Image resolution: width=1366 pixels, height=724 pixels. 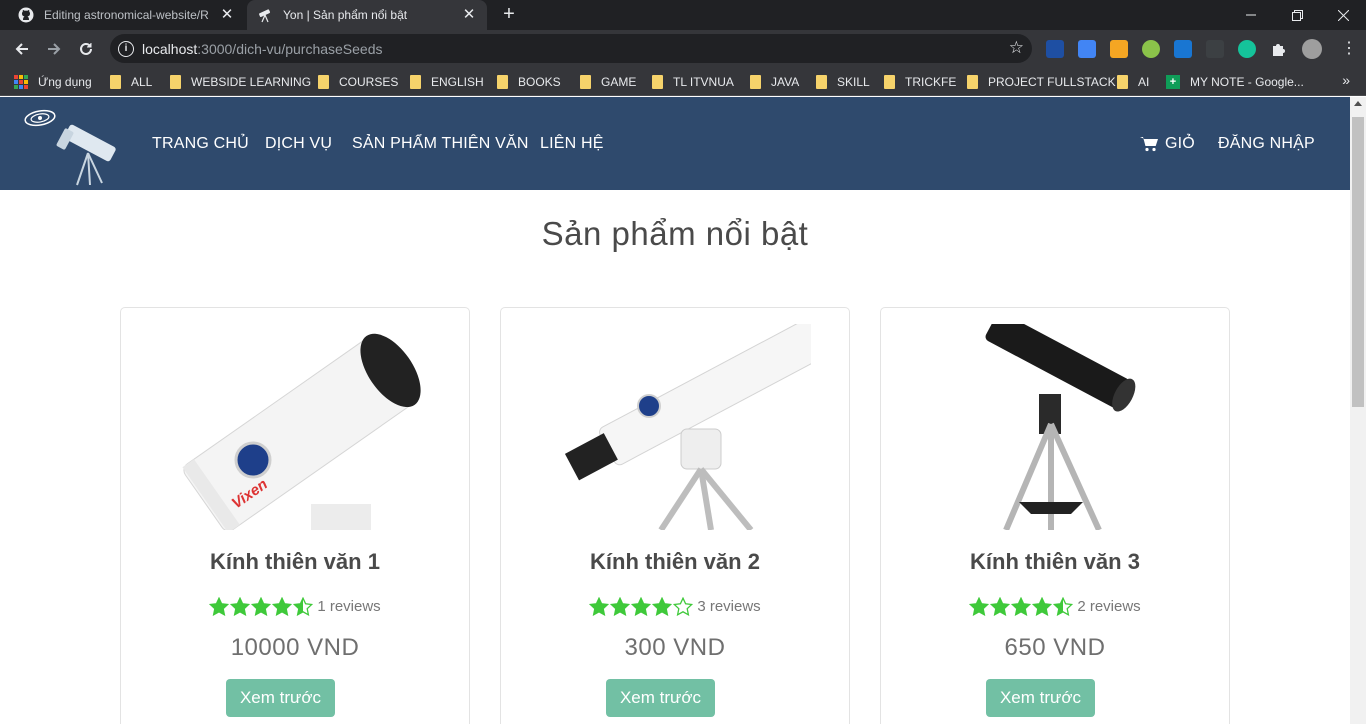 What do you see at coordinates (675, 233) in the screenshot?
I see `section-title: Sản phẩm nổi bật` at bounding box center [675, 233].